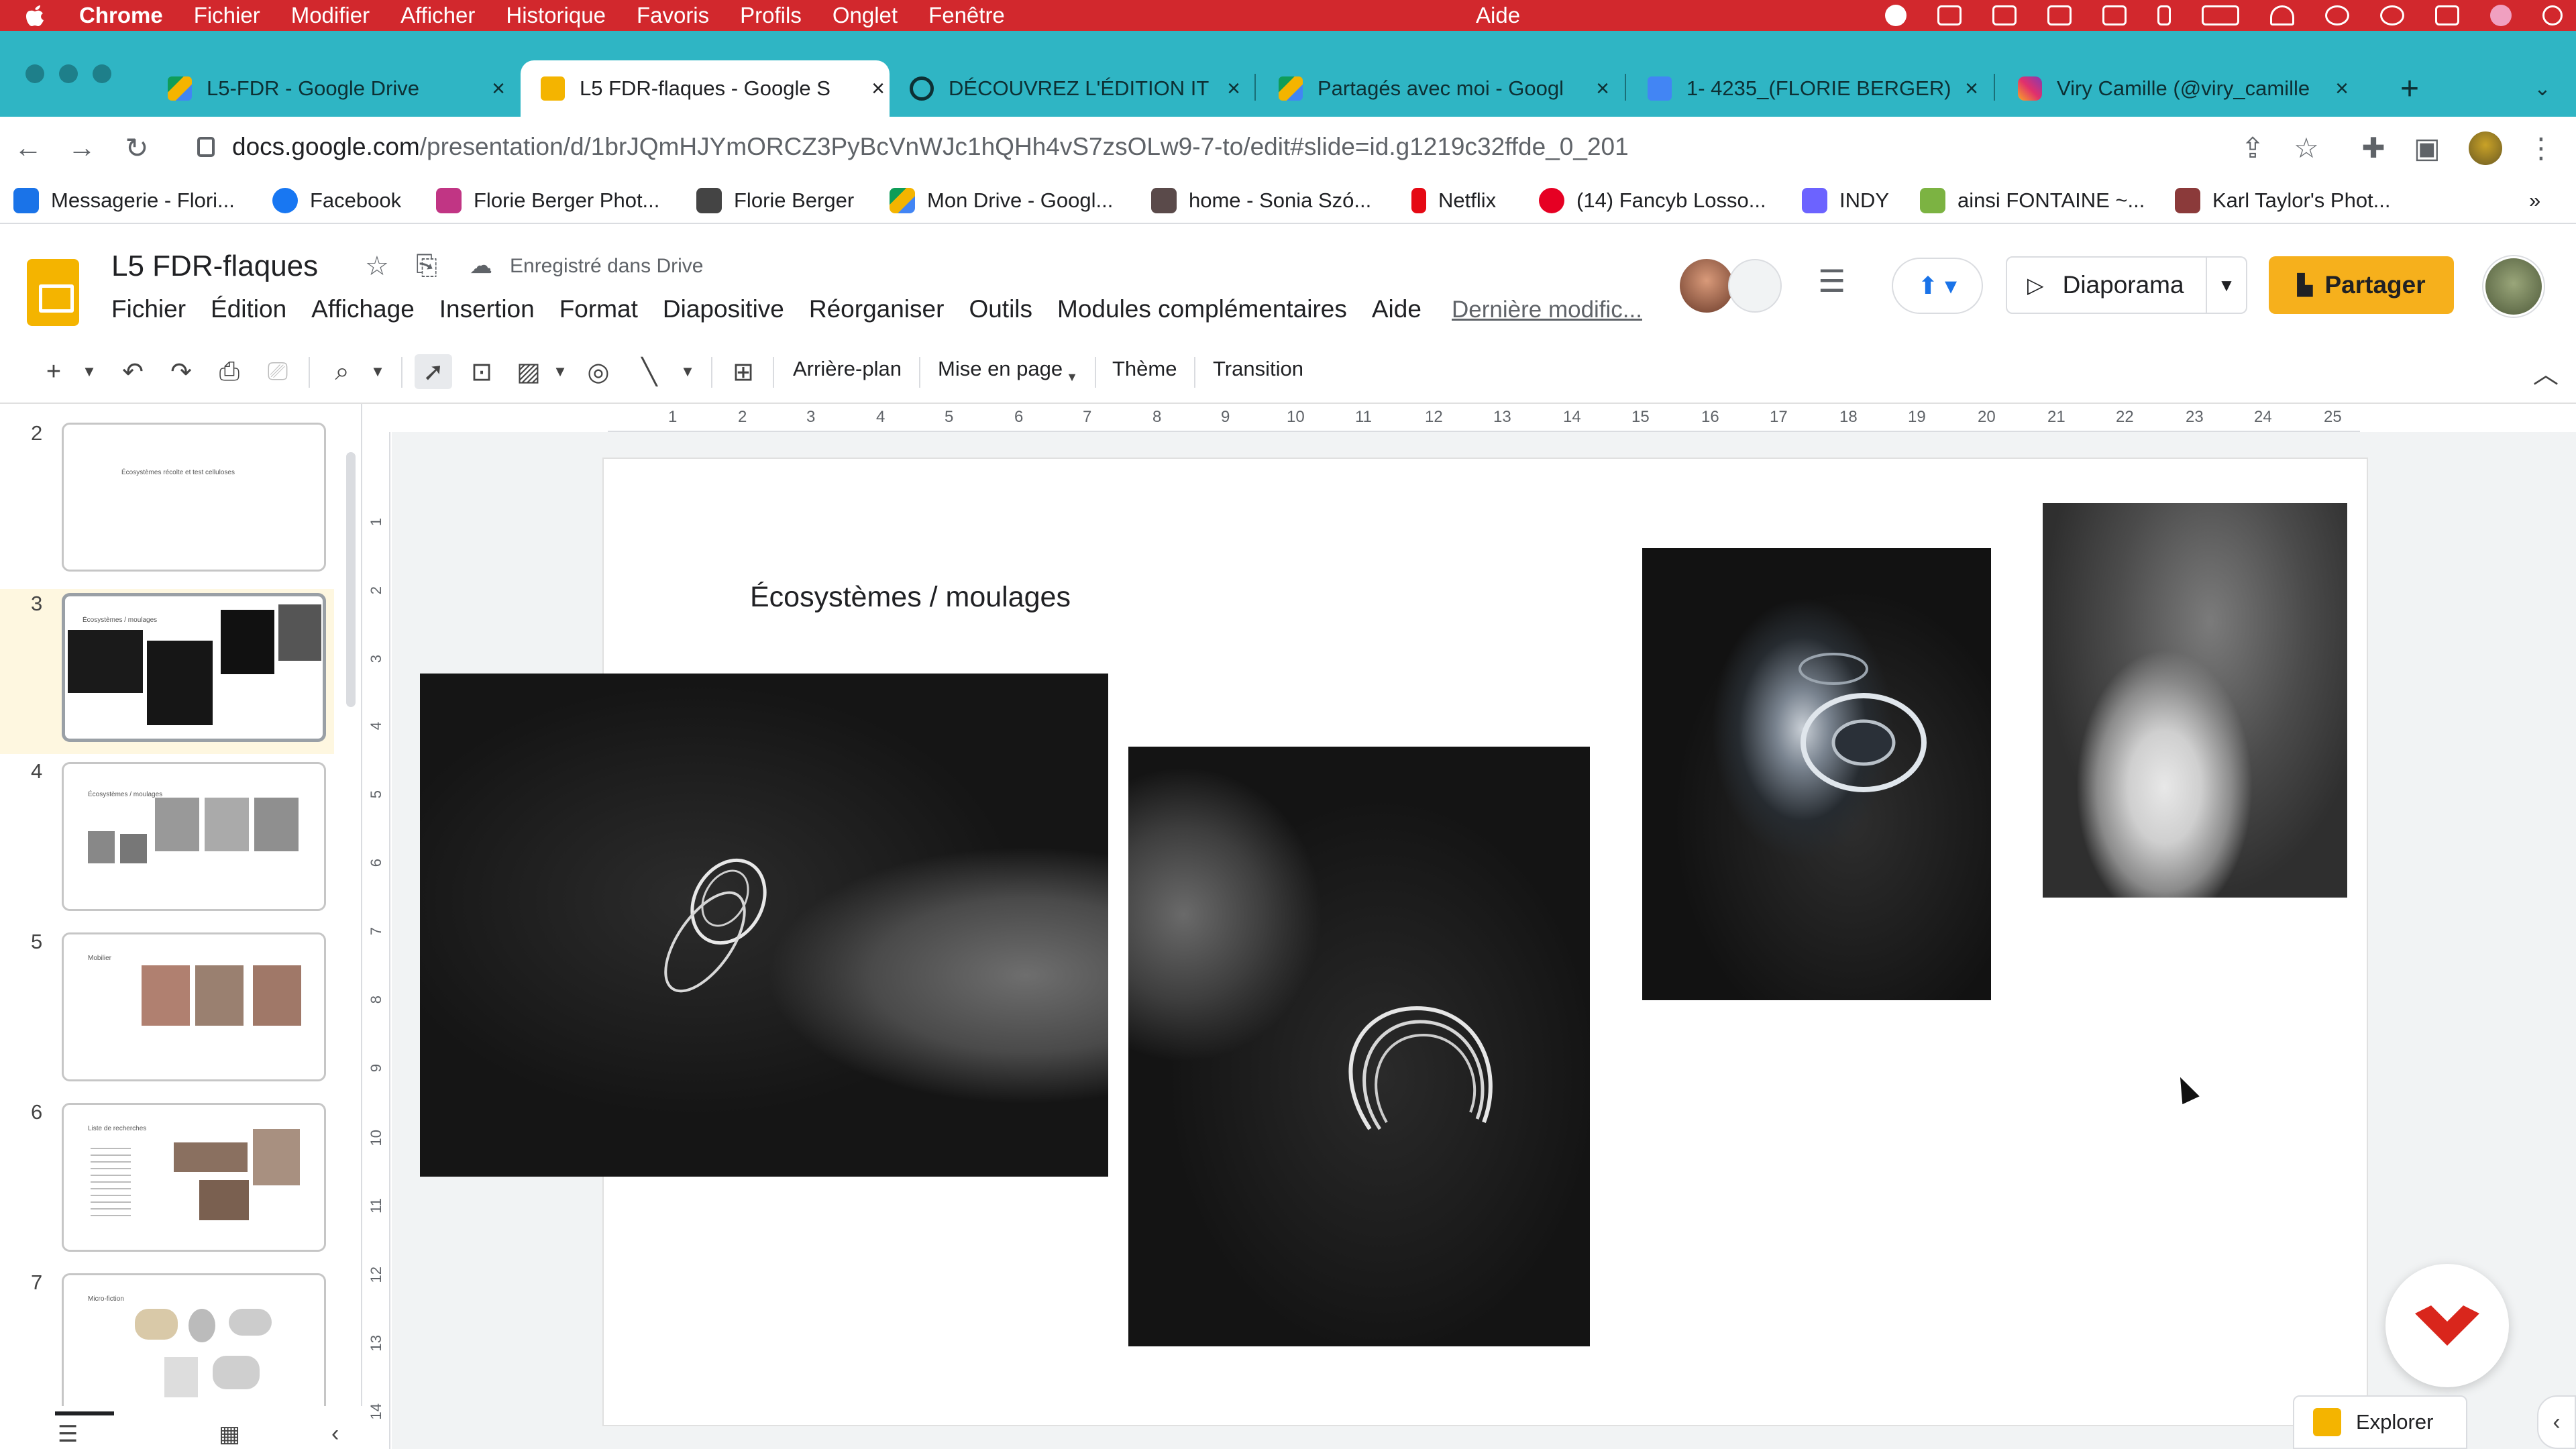 This screenshot has width=2576, height=1449. What do you see at coordinates (723, 309) in the screenshot?
I see `menu-diapositive: Diapositive` at bounding box center [723, 309].